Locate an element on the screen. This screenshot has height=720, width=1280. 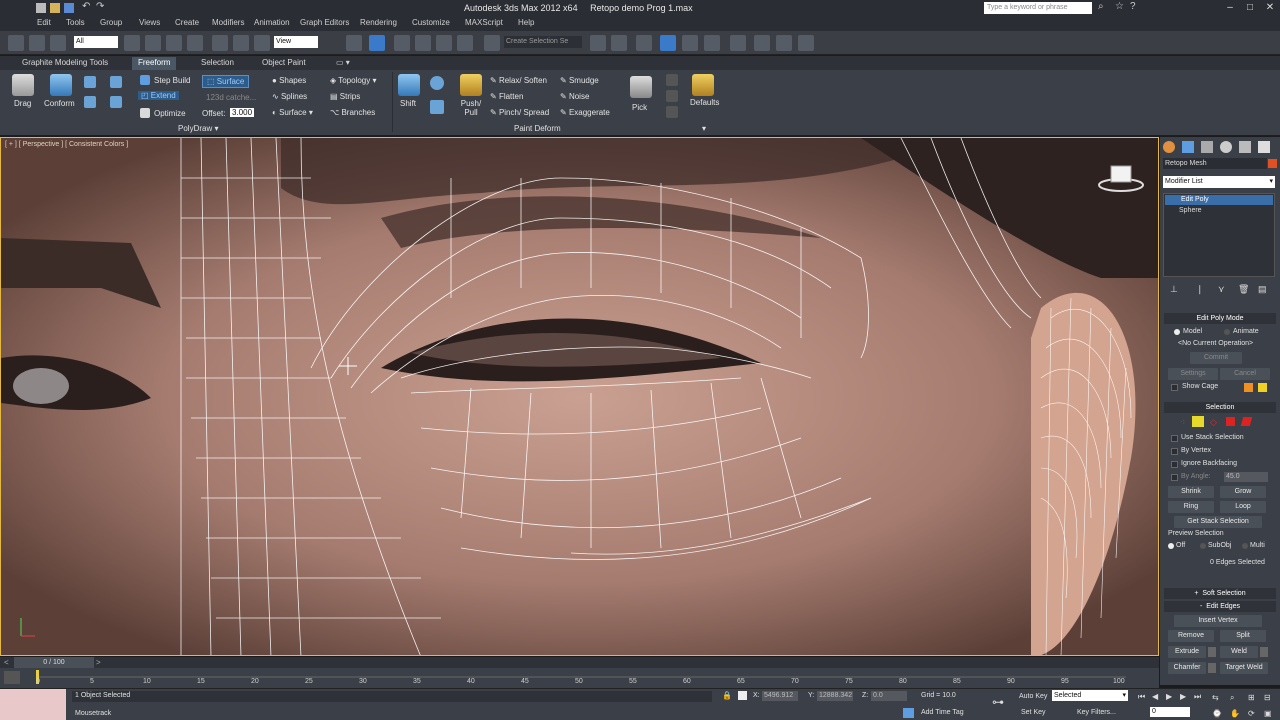
zoom-icon: ⌕ is located at coordinates (1232, 698).